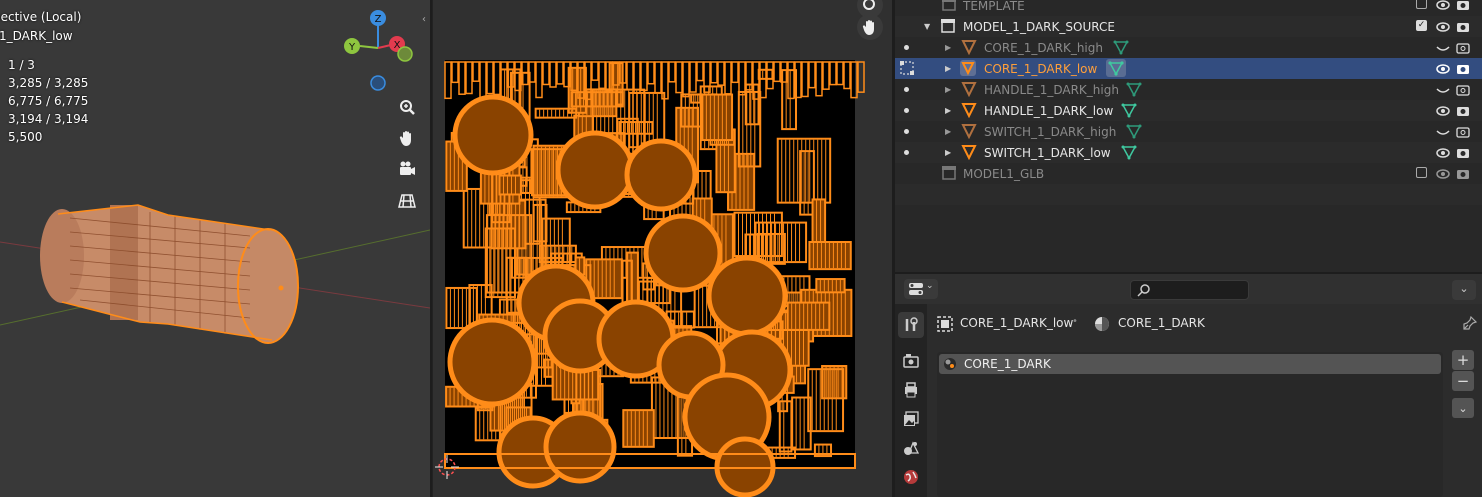 The width and height of the screenshot is (1482, 497). I want to click on material-slot-list: CORE_1_DARK, so click(1190, 424).